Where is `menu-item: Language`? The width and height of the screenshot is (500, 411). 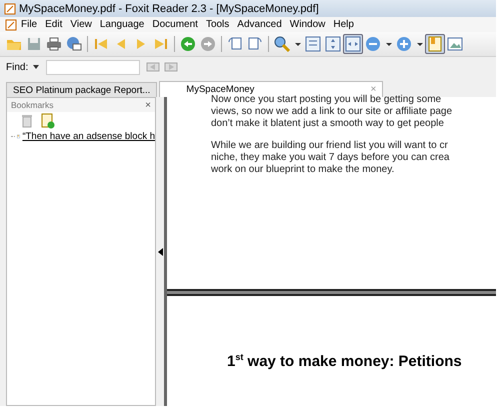 menu-item: Language is located at coordinates (122, 24).